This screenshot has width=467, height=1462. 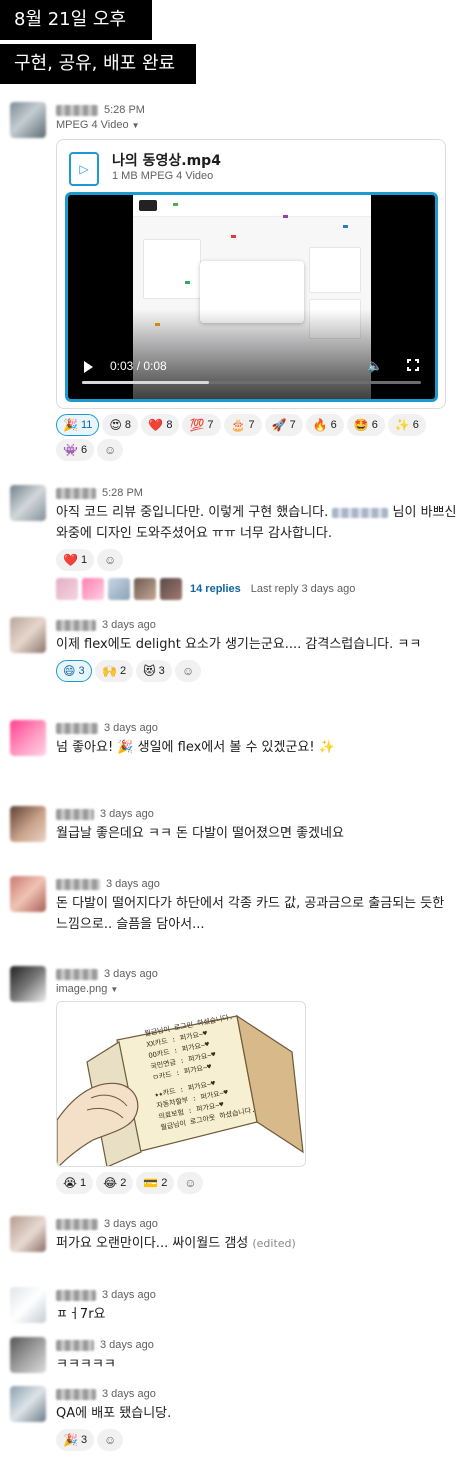 What do you see at coordinates (256, 560) in the screenshot?
I see `reactions: ❤️ 1 ☺` at bounding box center [256, 560].